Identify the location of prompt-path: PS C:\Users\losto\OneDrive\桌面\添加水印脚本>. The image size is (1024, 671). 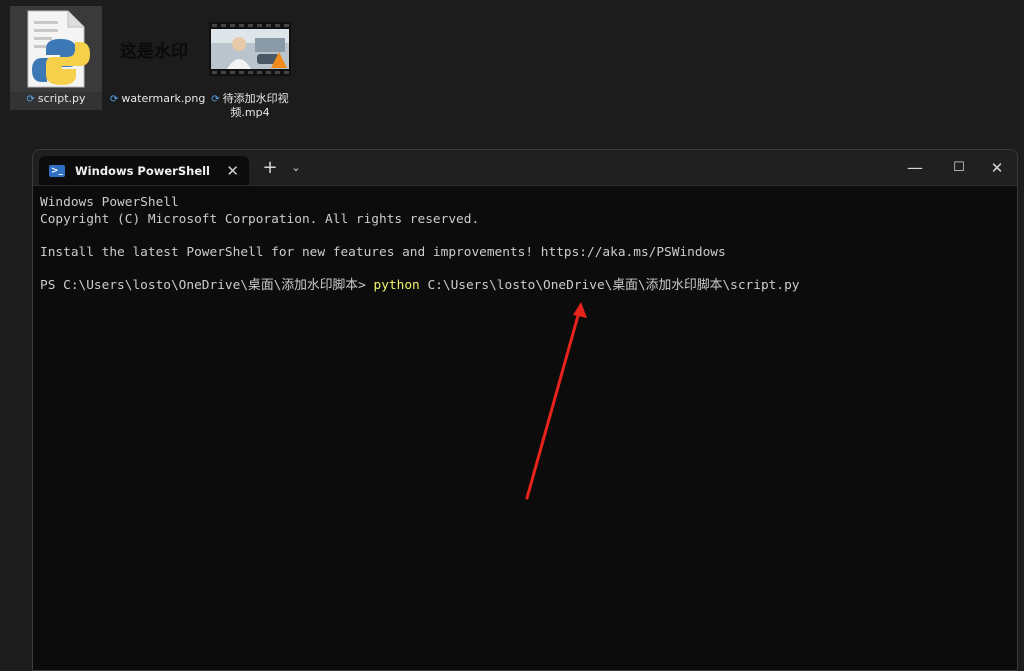
(207, 285).